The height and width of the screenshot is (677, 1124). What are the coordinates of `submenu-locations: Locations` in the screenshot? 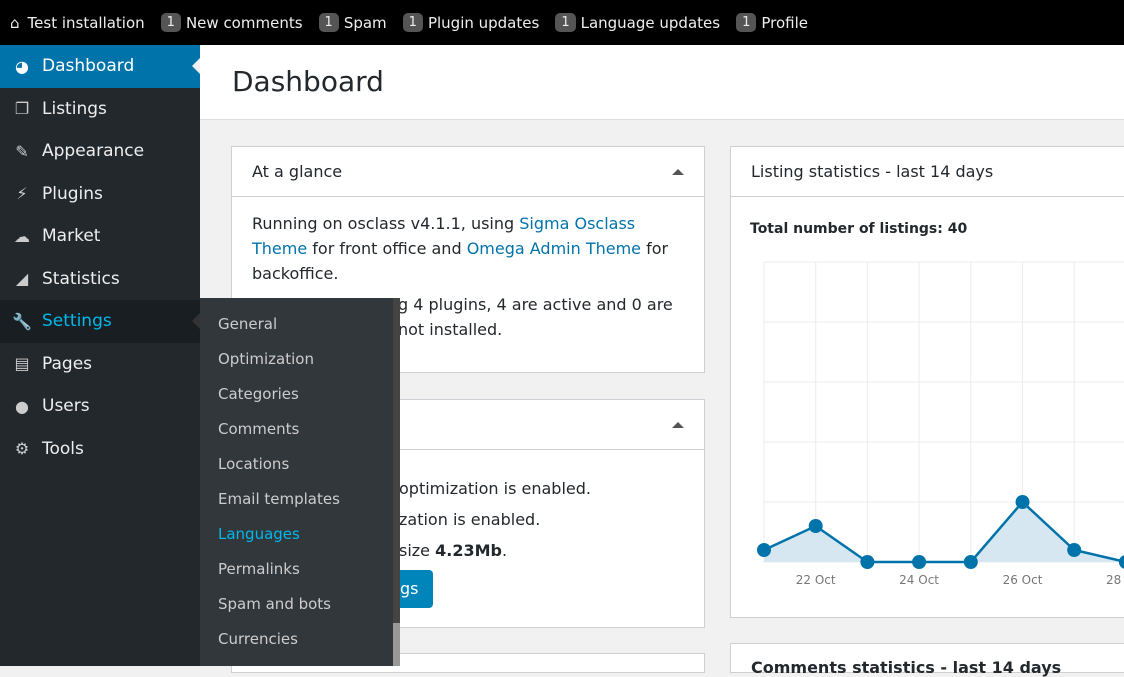 It's located at (300, 464).